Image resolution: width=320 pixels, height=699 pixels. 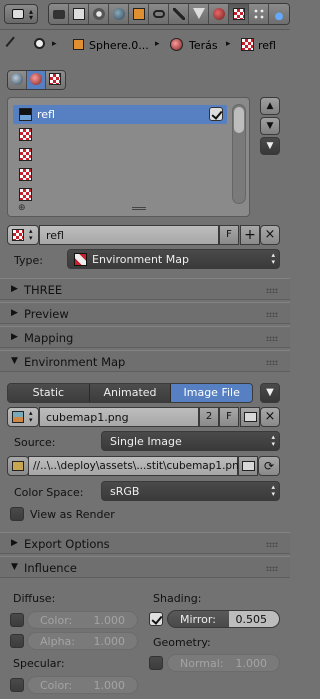 I want to click on tab-data, so click(x=199, y=14).